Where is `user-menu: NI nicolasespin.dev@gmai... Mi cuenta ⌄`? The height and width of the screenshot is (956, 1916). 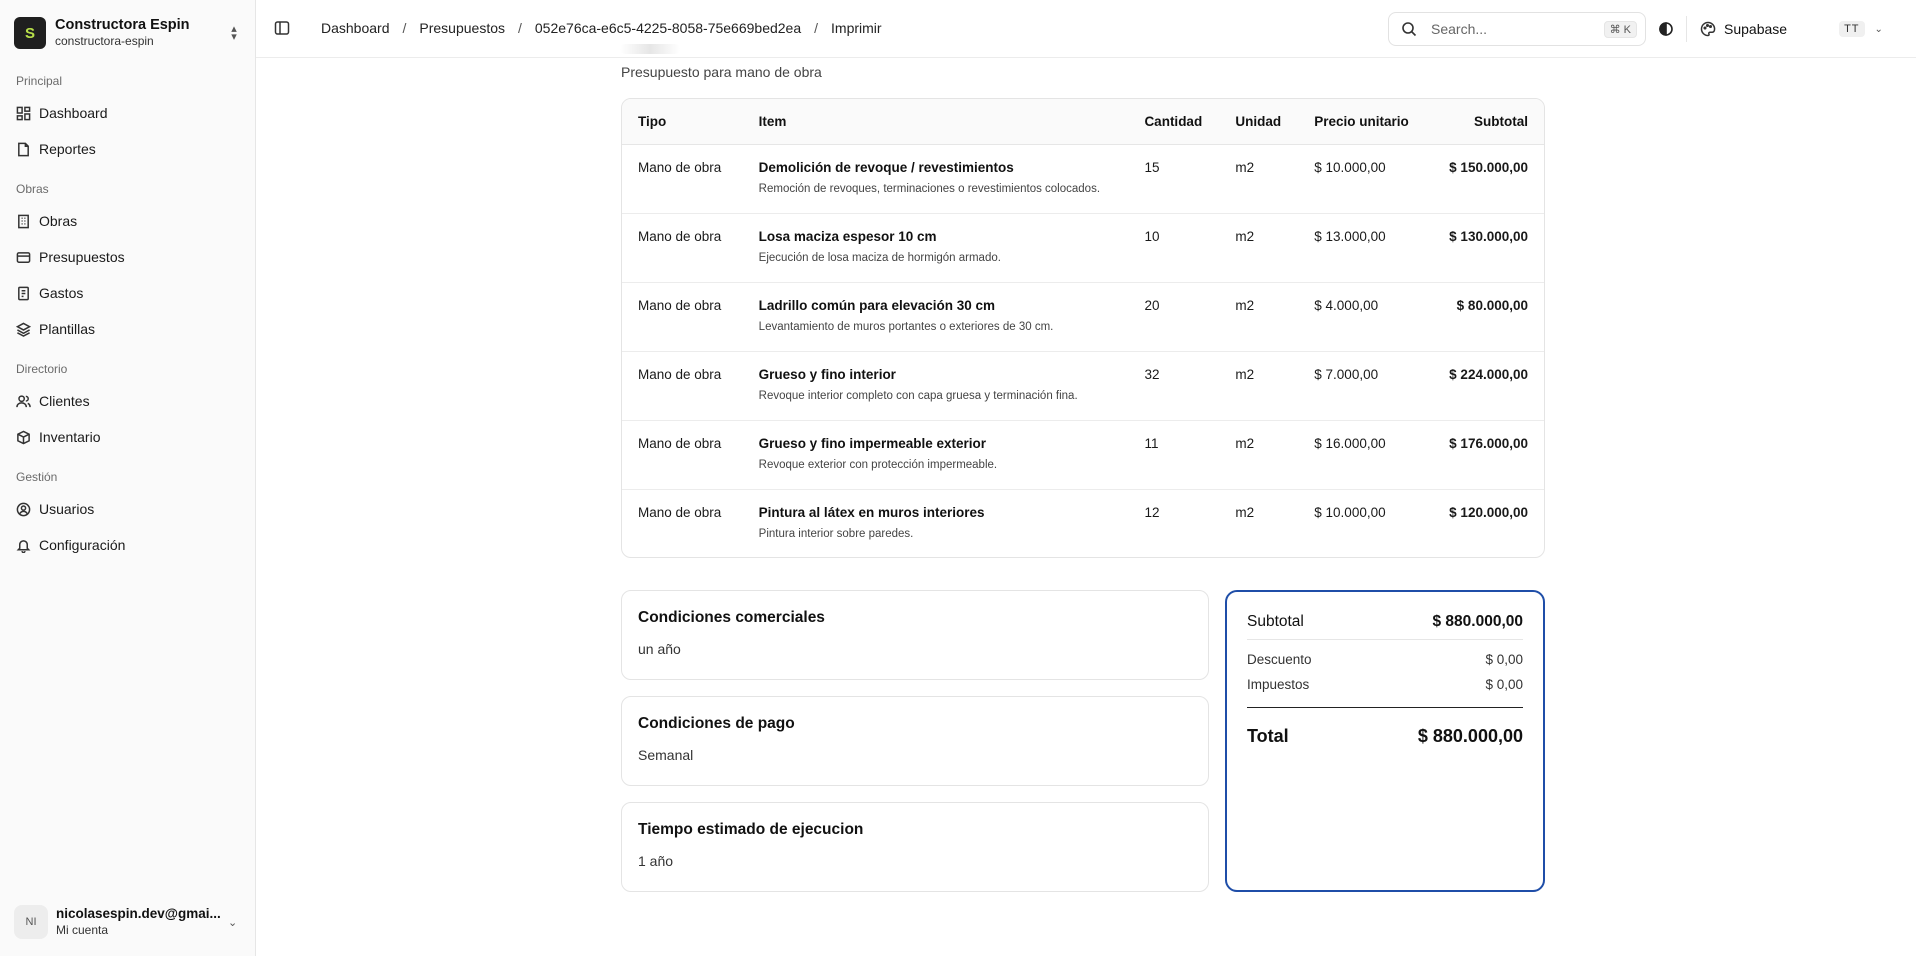 user-menu: NI nicolasespin.dev@gmai... Mi cuenta ⌄ is located at coordinates (128, 922).